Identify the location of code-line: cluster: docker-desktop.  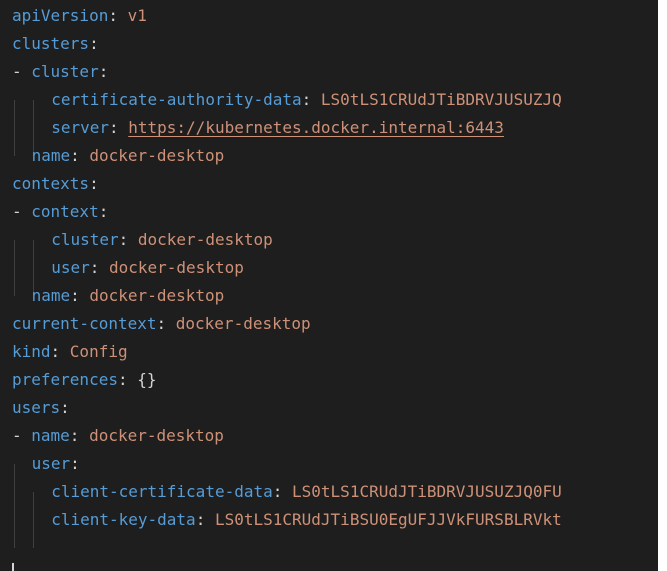
(162, 240).